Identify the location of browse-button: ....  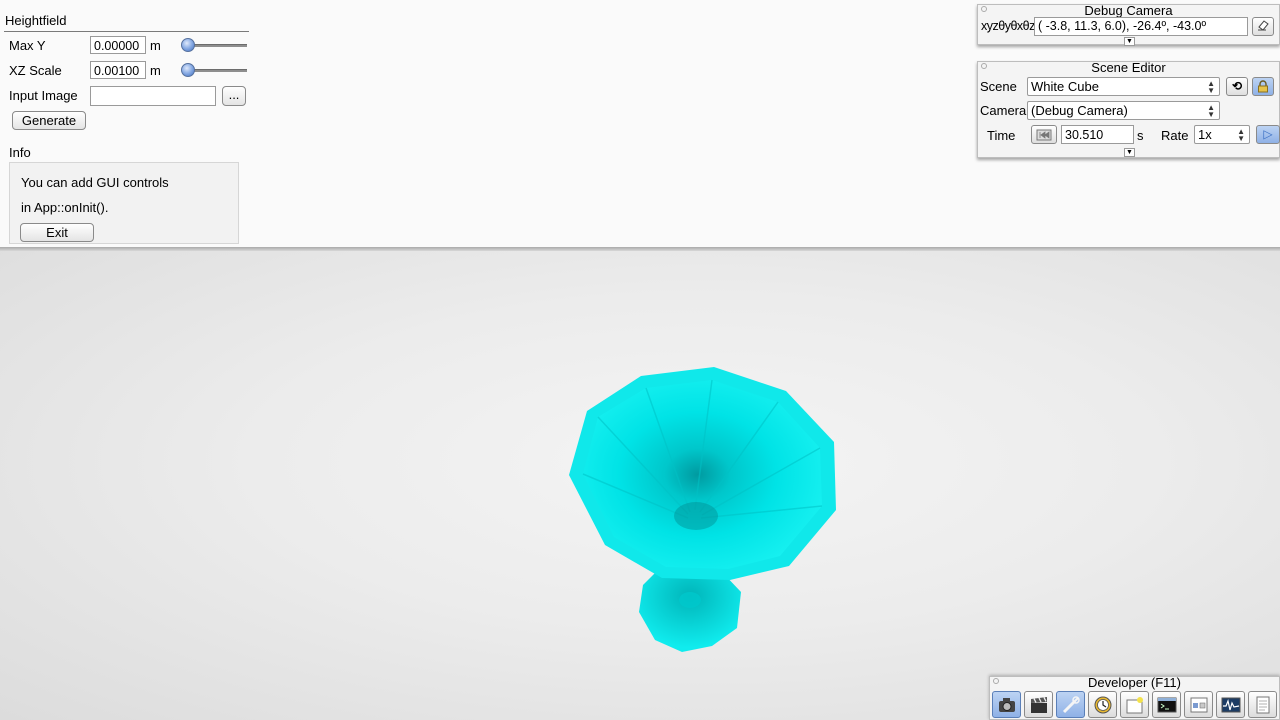
(234, 96).